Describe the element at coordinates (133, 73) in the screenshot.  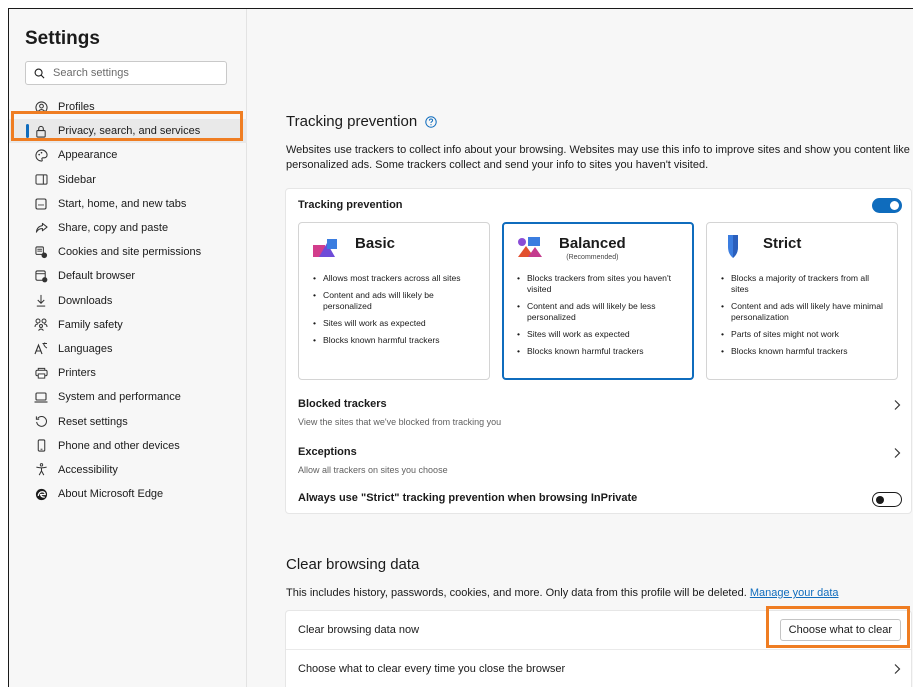
I see `search-input` at that location.